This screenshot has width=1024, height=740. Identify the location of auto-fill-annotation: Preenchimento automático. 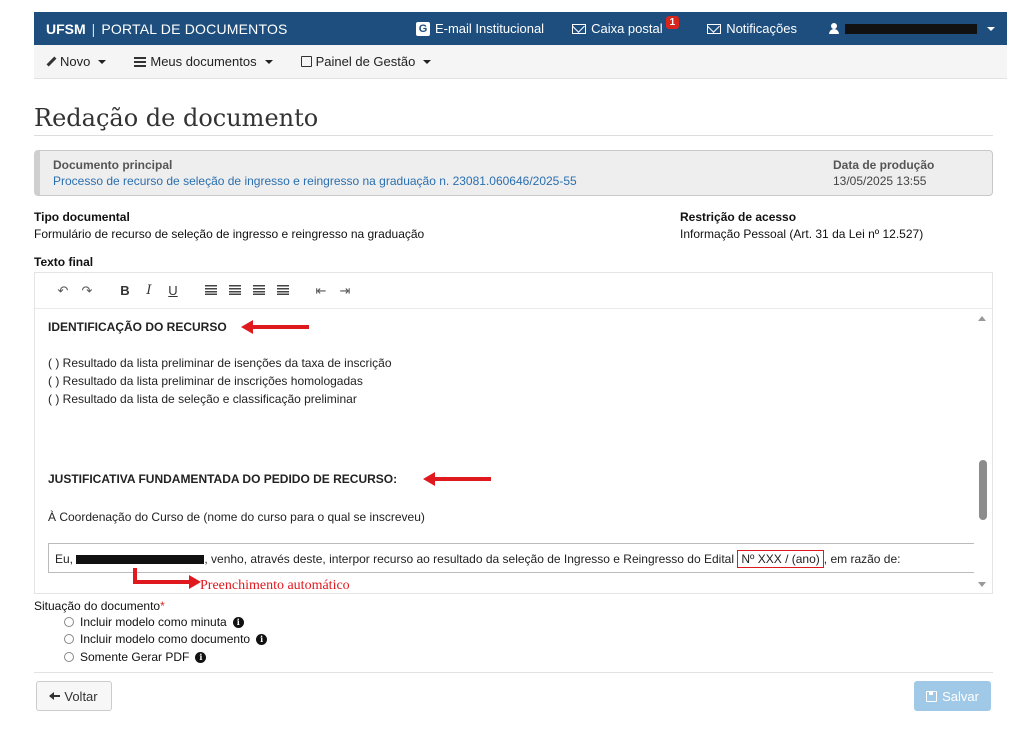
(275, 585).